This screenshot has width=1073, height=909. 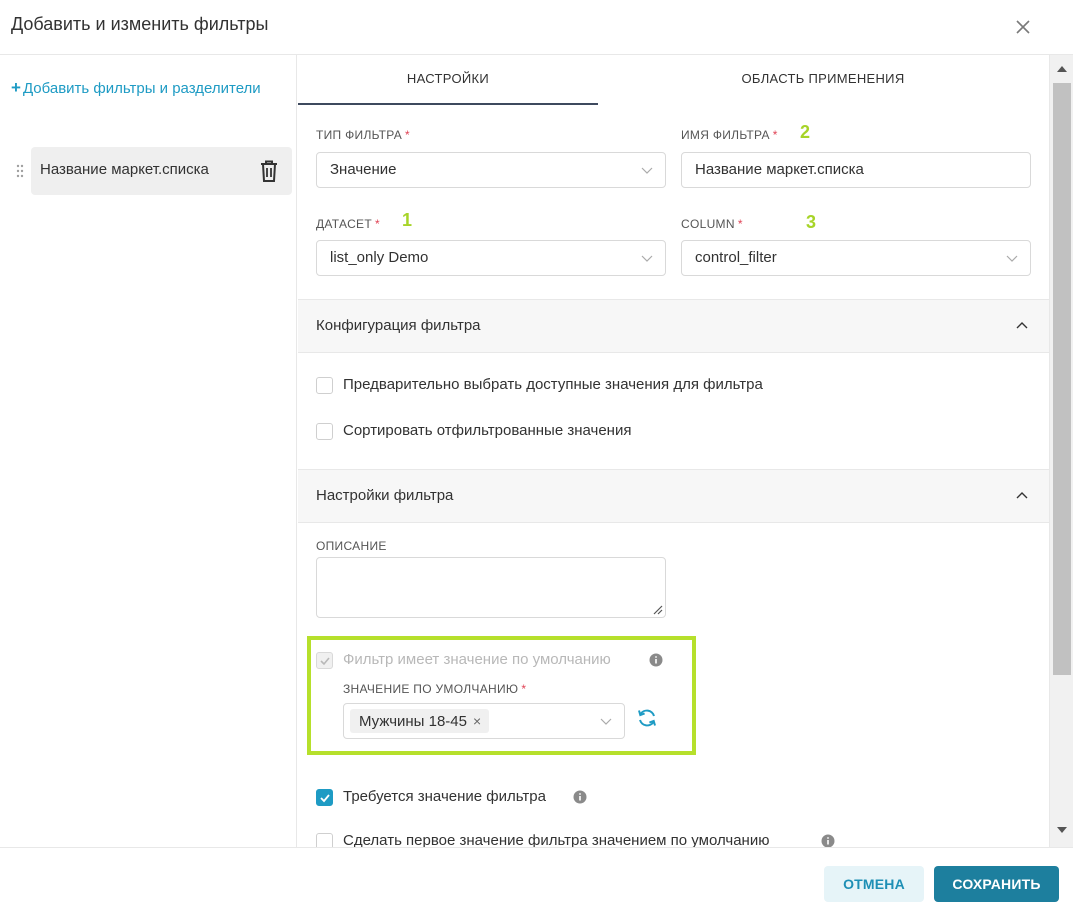 What do you see at coordinates (269, 171) in the screenshot?
I see `trash-icon` at bounding box center [269, 171].